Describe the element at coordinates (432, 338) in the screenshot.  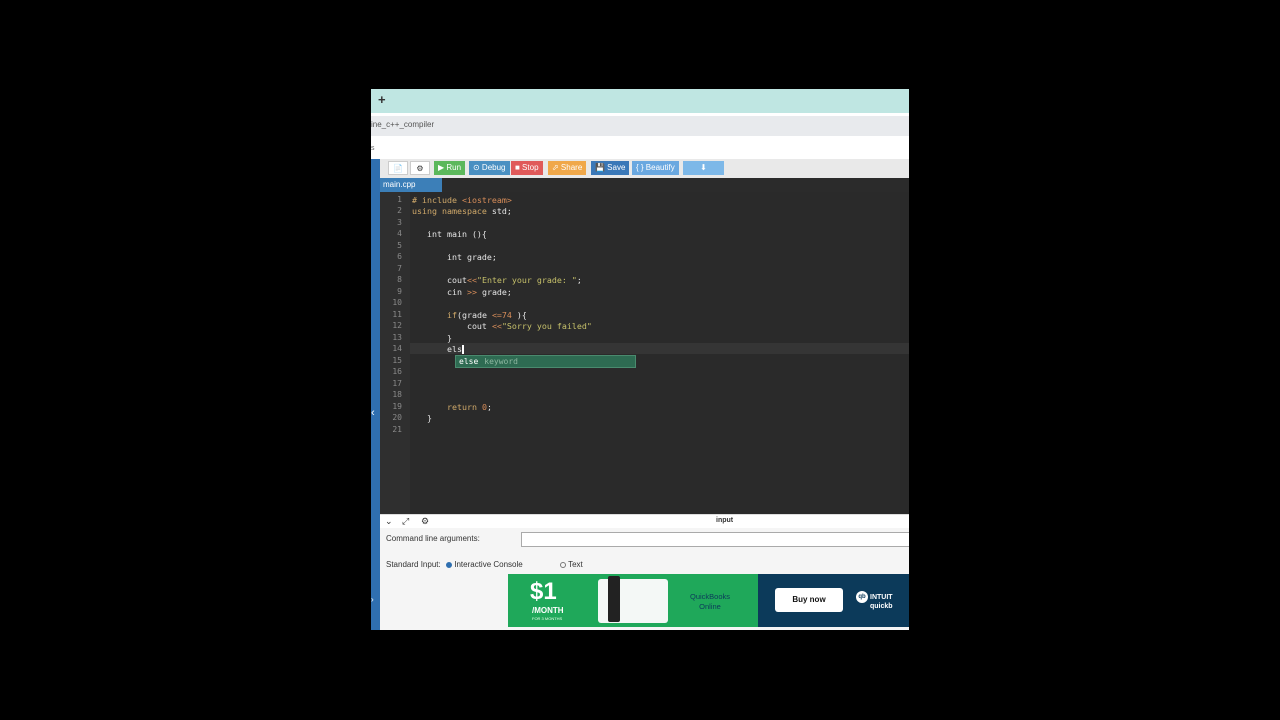
I see `code-line-13: }` at that location.